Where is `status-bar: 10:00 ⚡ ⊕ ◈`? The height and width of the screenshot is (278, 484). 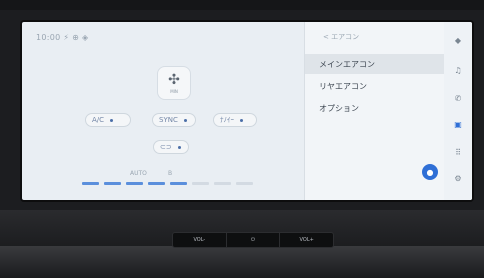 status-bar: 10:00 ⚡ ⊕ ◈ is located at coordinates (62, 37).